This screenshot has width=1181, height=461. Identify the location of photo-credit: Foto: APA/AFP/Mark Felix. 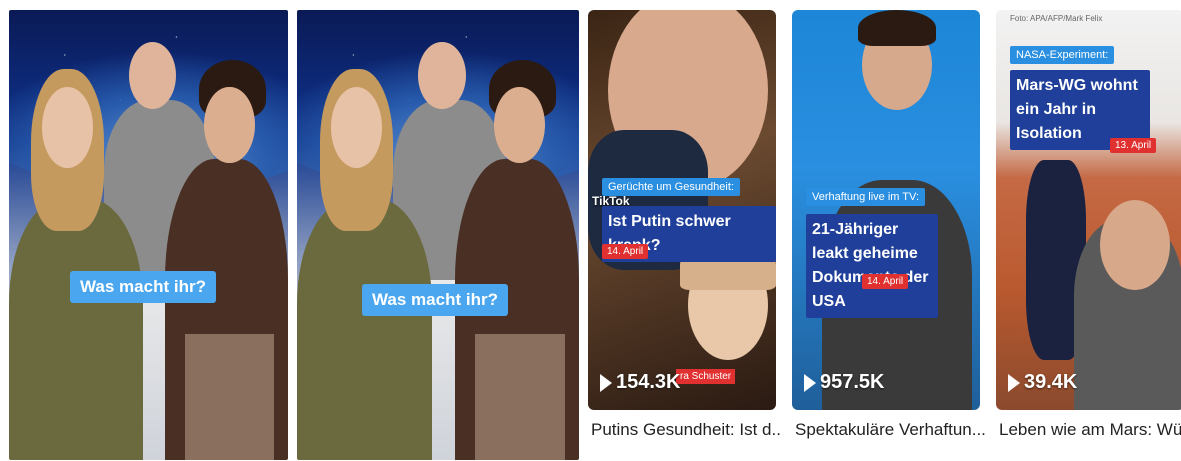
(1056, 18).